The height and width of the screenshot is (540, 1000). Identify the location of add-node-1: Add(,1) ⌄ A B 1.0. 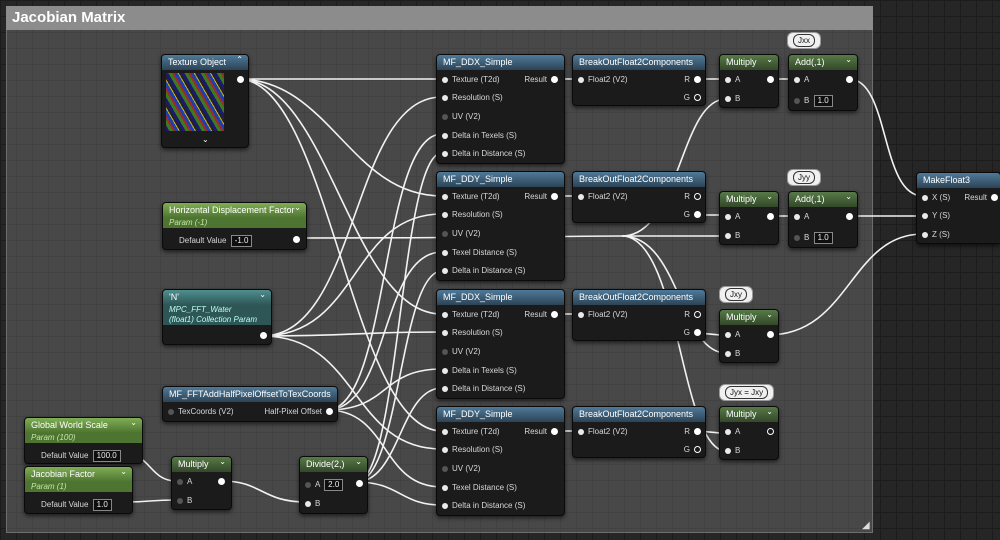
(823, 82).